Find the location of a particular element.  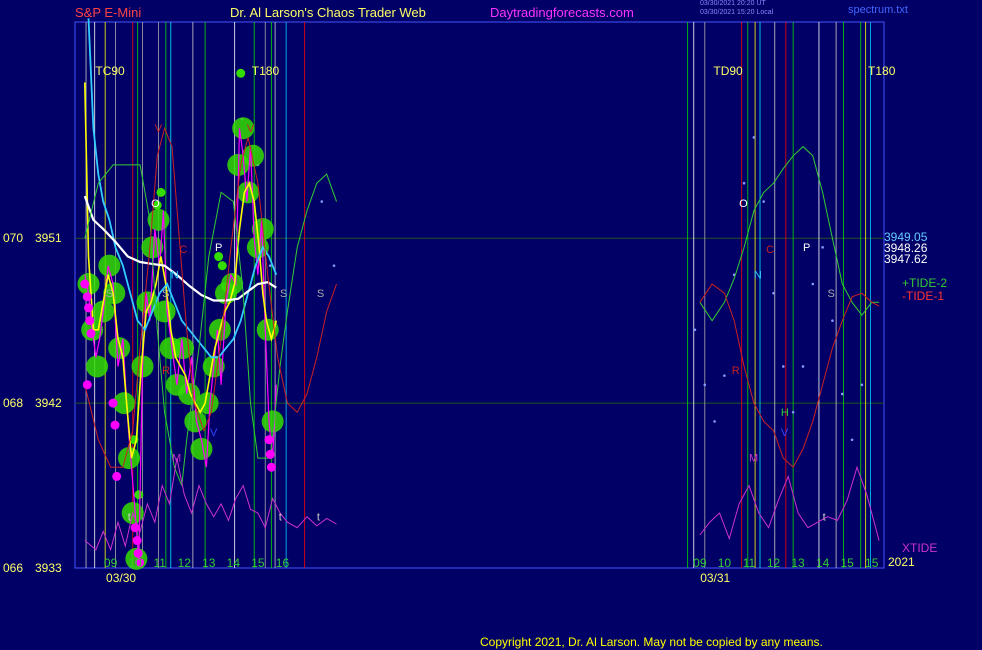

legend-entry: +TIDE-2 is located at coordinates (924, 283).